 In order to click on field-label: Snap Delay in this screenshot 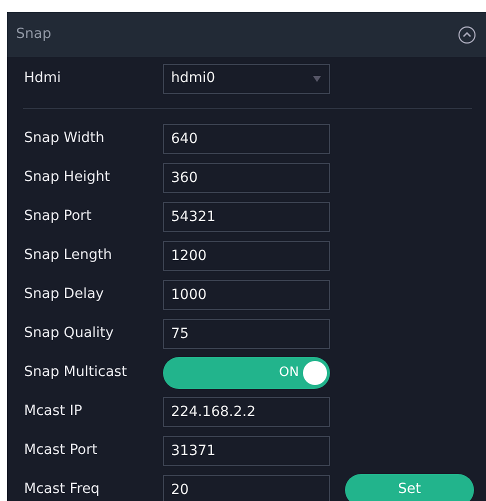, I will do `click(64, 294)`.